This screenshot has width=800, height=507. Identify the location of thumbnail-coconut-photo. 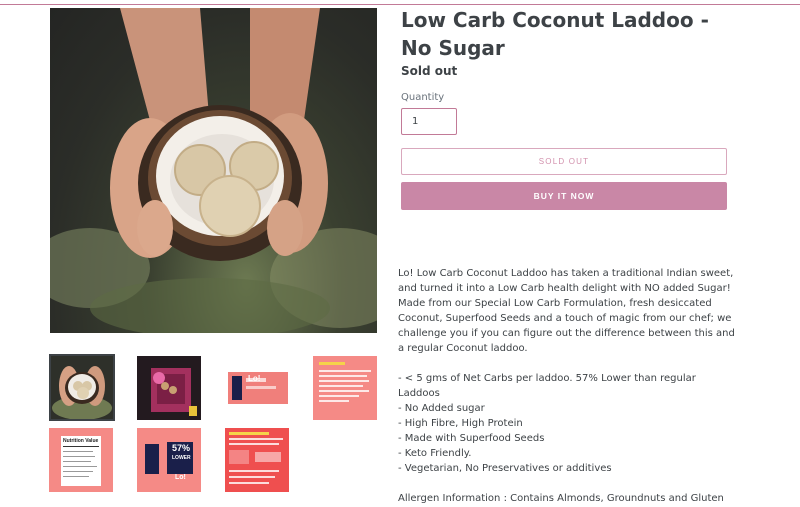
(82, 387).